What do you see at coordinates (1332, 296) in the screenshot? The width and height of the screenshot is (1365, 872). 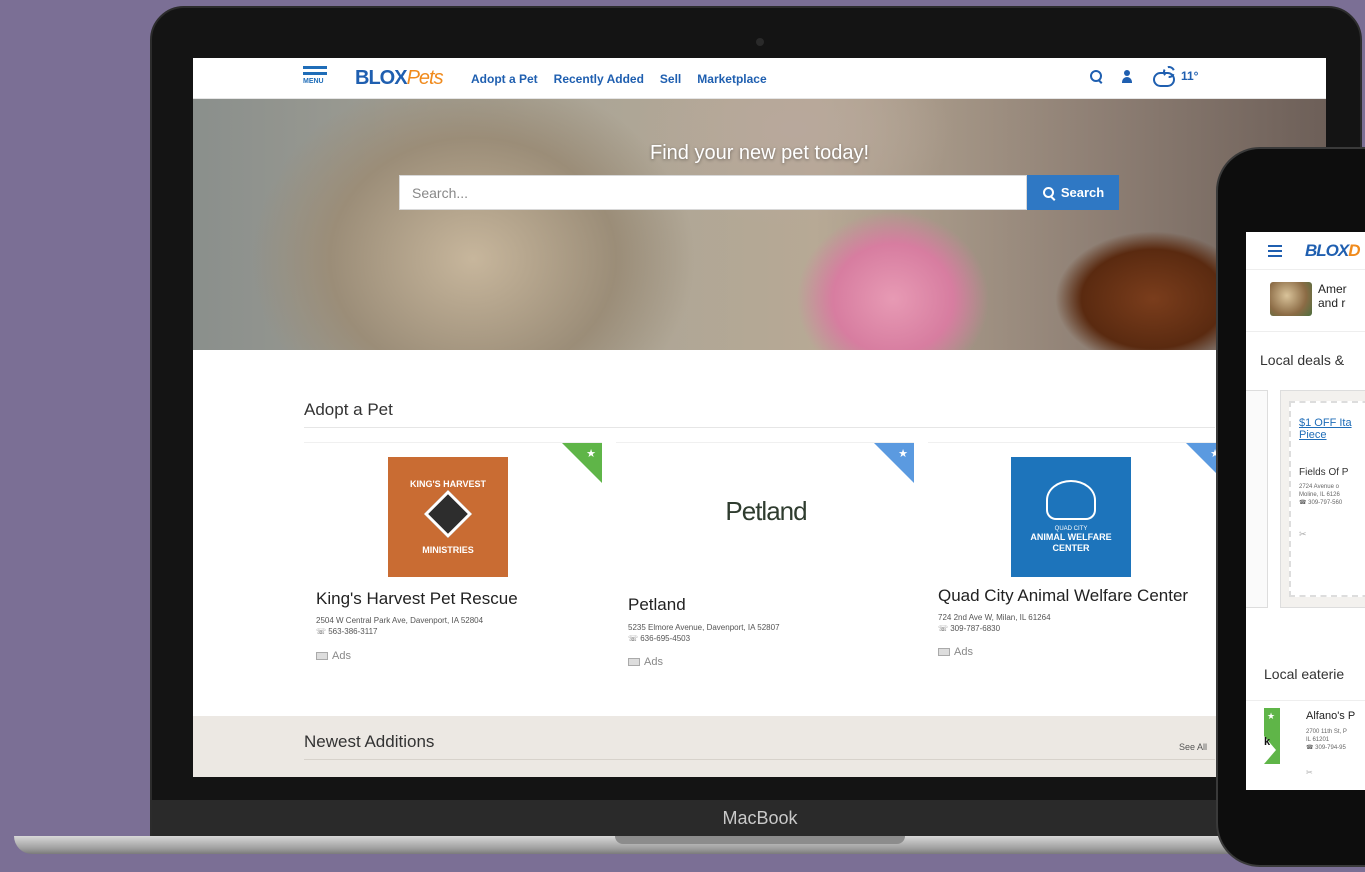 I see `phone-ad-text: Amer and r` at bounding box center [1332, 296].